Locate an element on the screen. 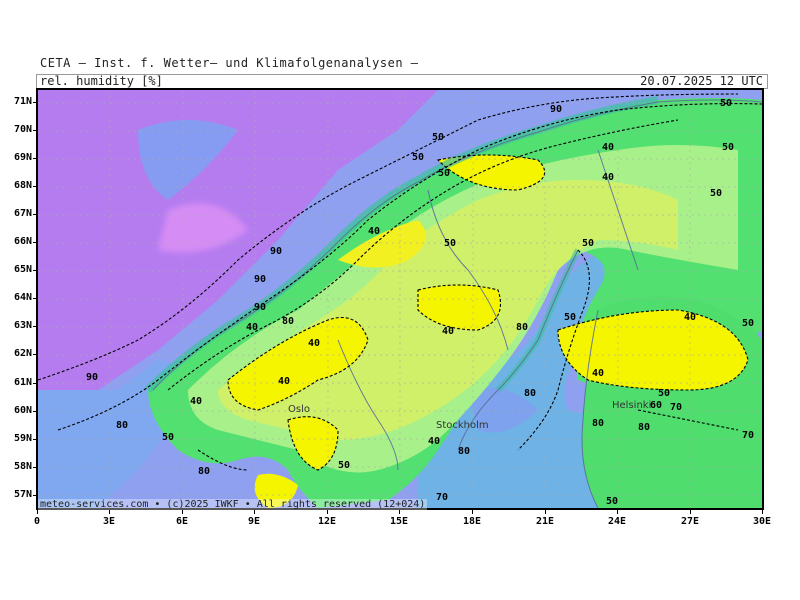 The height and width of the screenshot is (600, 800). lon-label: 21E is located at coordinates (545, 521).